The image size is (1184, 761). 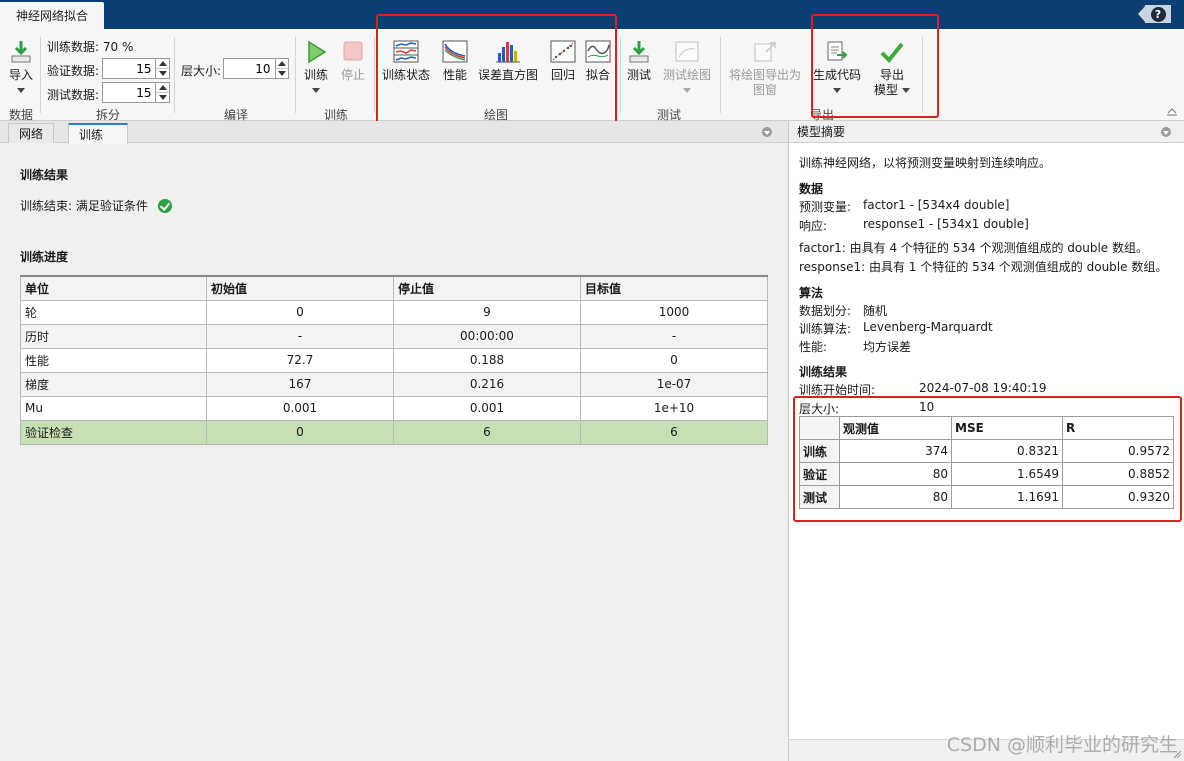 What do you see at coordinates (90, 47) in the screenshot?
I see `train-ratio-label: 训练数据: 70 %` at bounding box center [90, 47].